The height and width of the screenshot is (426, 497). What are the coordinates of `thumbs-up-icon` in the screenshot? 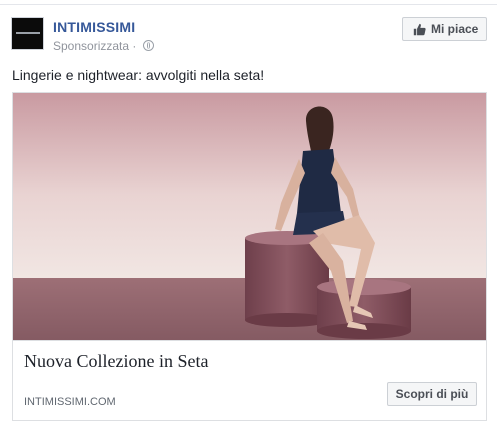 It's located at (419, 29).